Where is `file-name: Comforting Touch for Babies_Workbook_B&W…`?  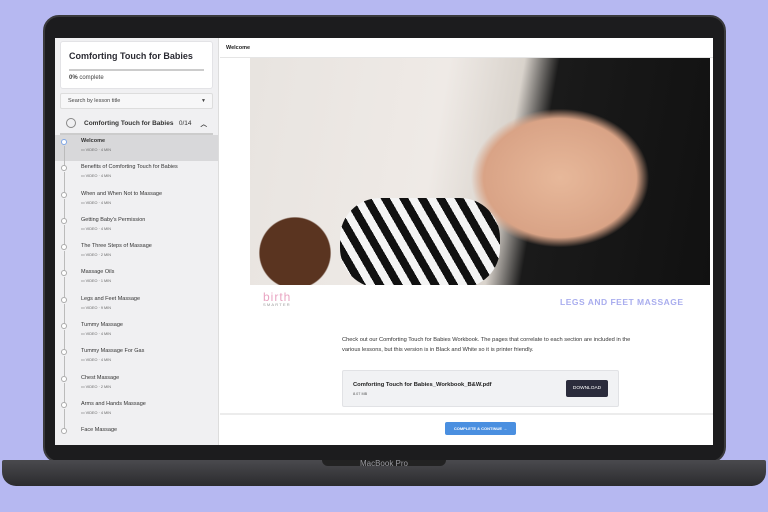
file-name: Comforting Touch for Babies_Workbook_B&W… is located at coordinates (422, 385).